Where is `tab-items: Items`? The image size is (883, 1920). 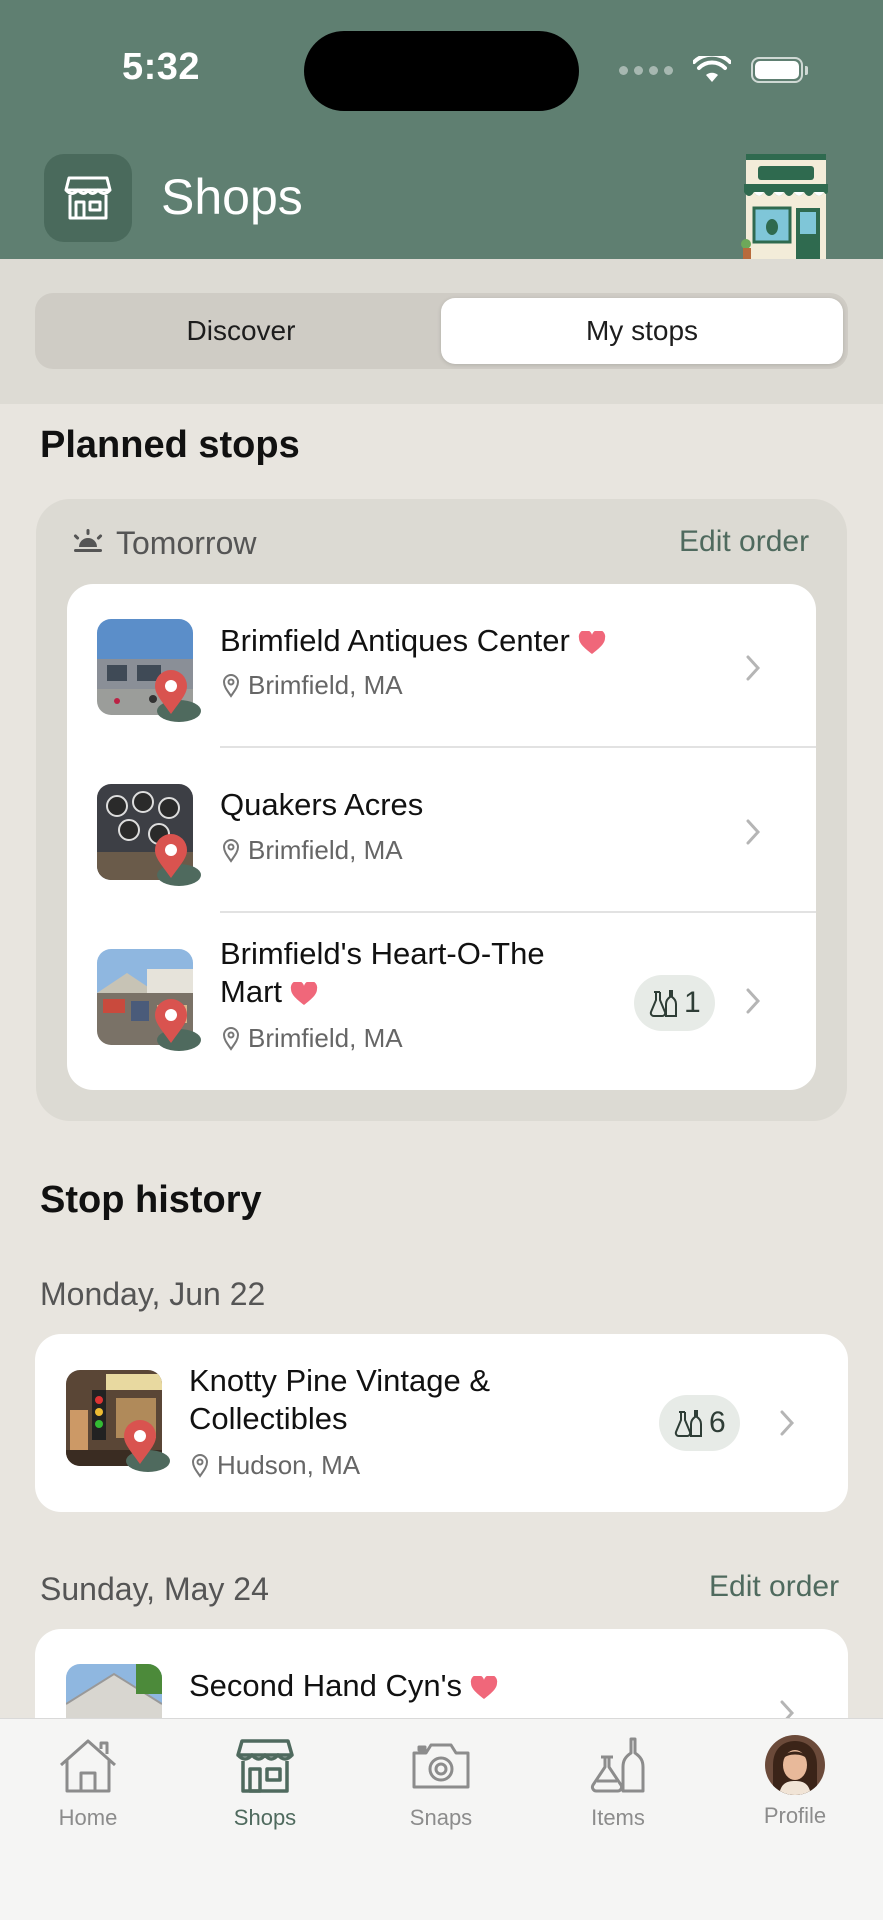
tab-items: Items is located at coordinates (618, 1783).